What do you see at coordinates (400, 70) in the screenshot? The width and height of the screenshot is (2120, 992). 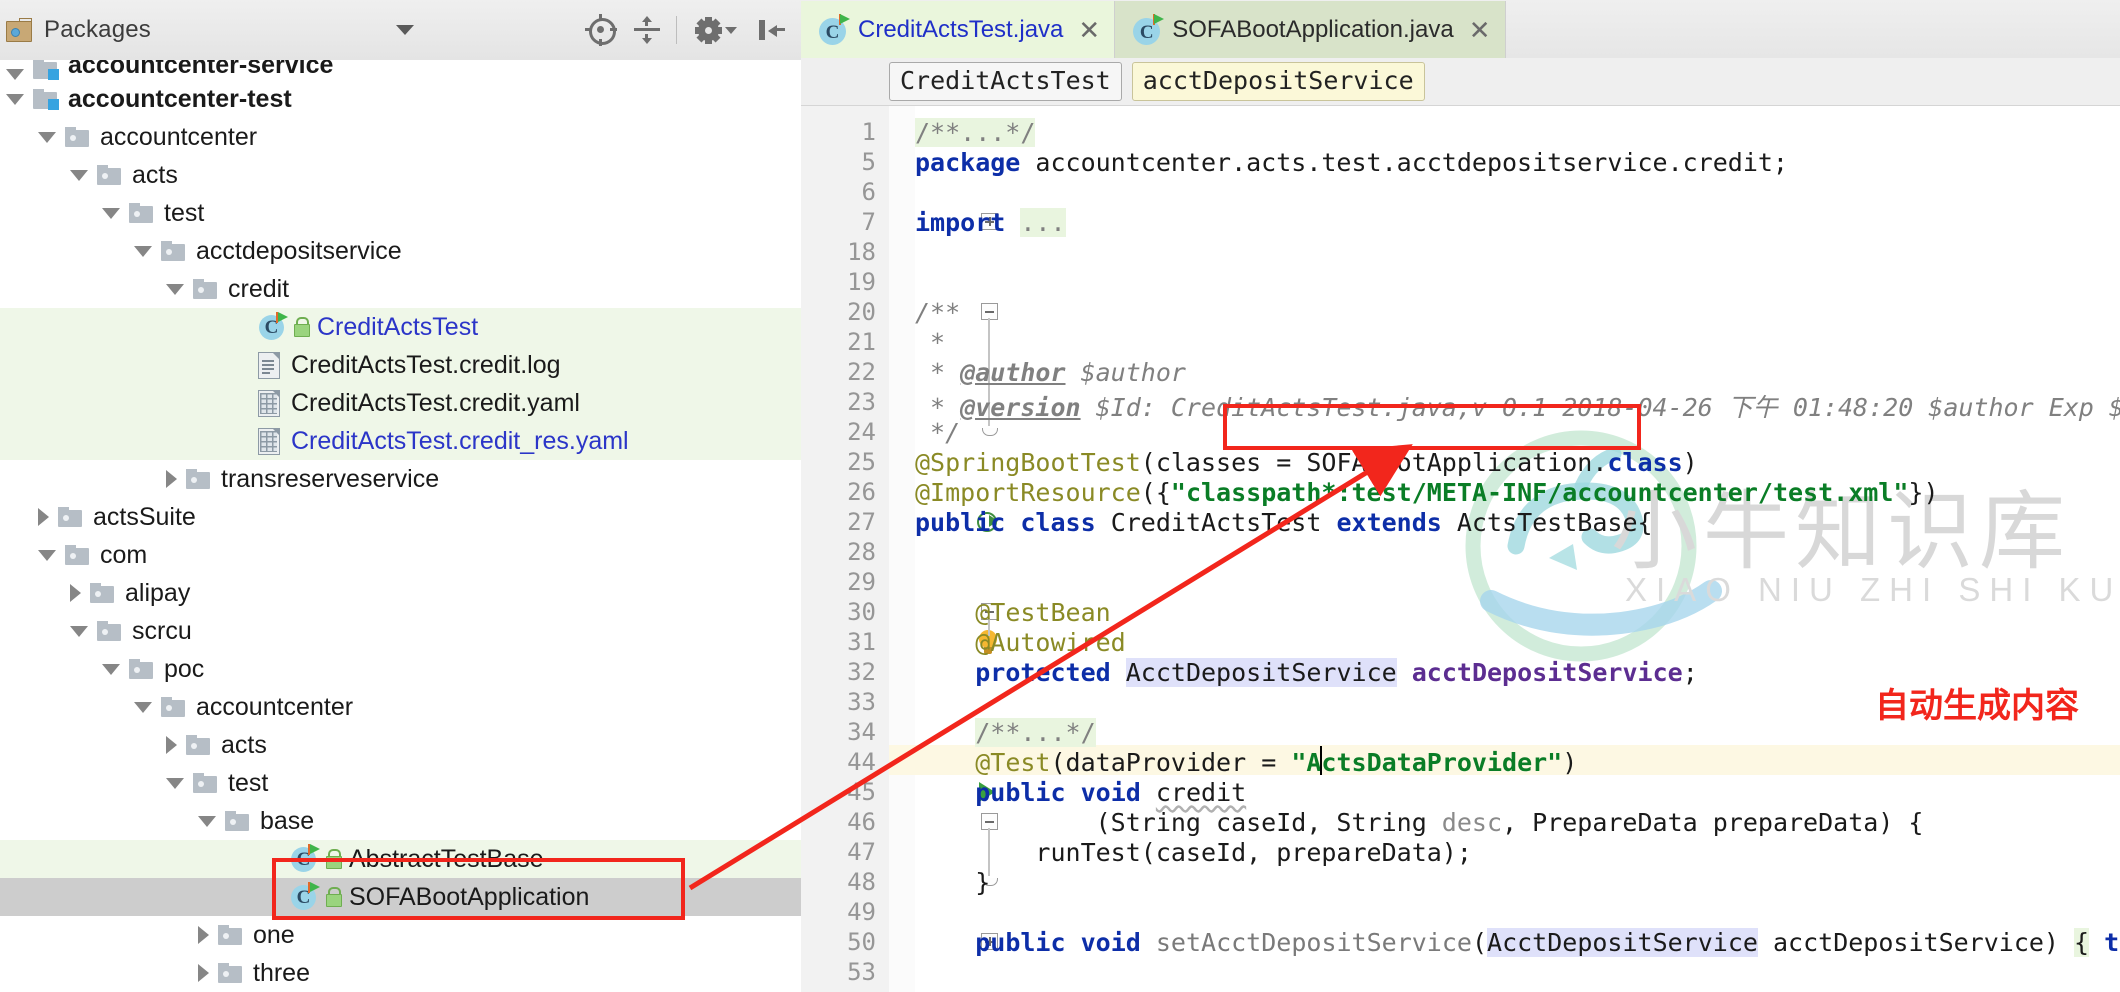 I see `tree-item-accountcenter-service: accountcenter-service` at bounding box center [400, 70].